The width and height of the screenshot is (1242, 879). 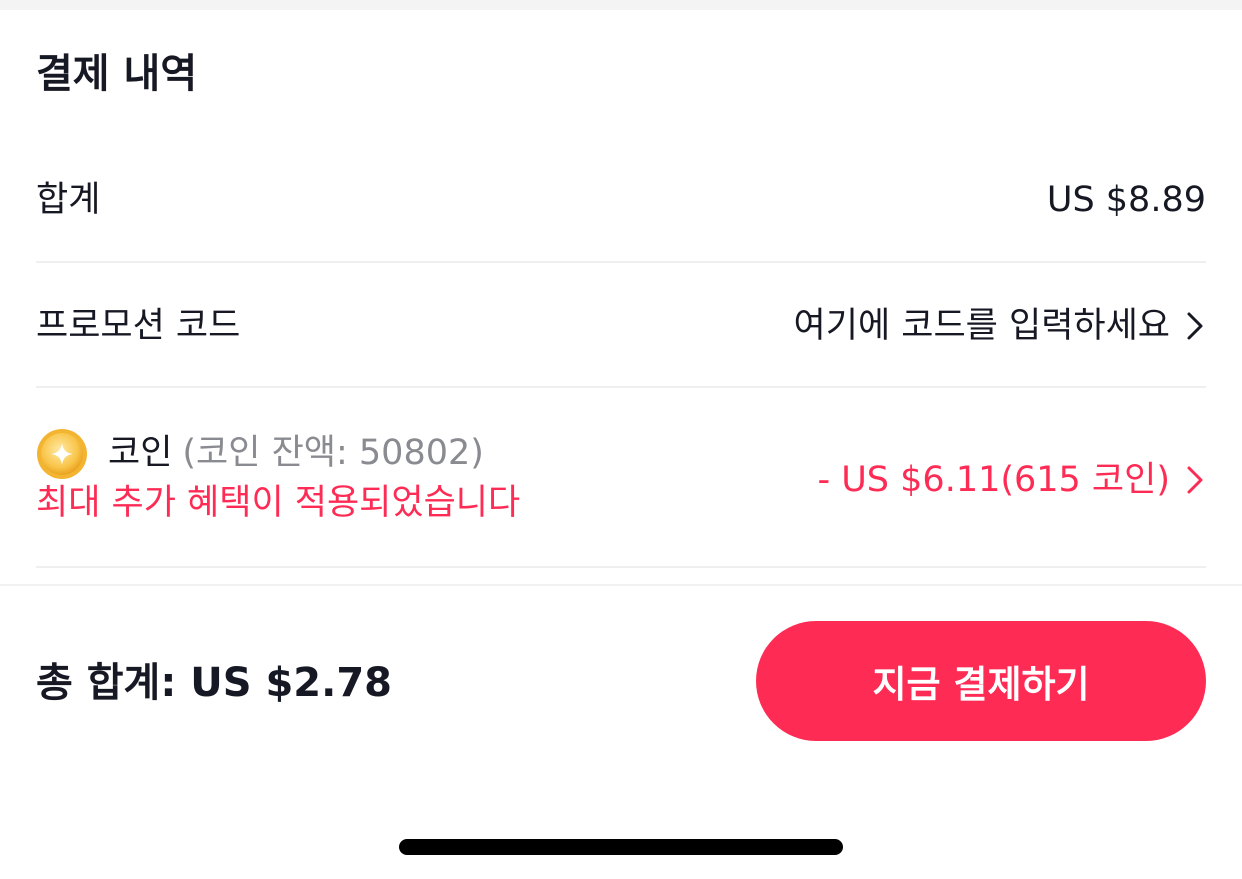 I want to click on section-title: 결제 내역, so click(x=117, y=74).